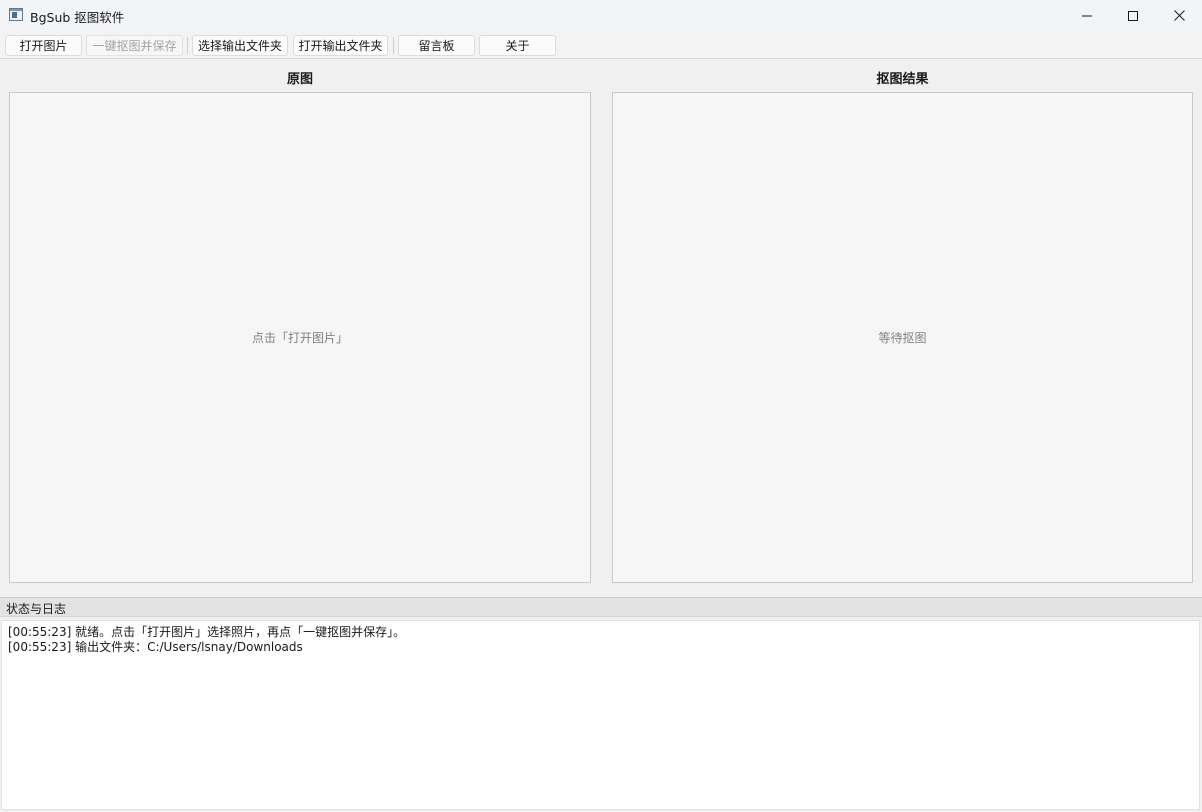  What do you see at coordinates (207, 632) in the screenshot?
I see `log-line: [00:55:23] 就绪。点击「打开图片」选择照片，再点「一键抠图并保存」。` at bounding box center [207, 632].